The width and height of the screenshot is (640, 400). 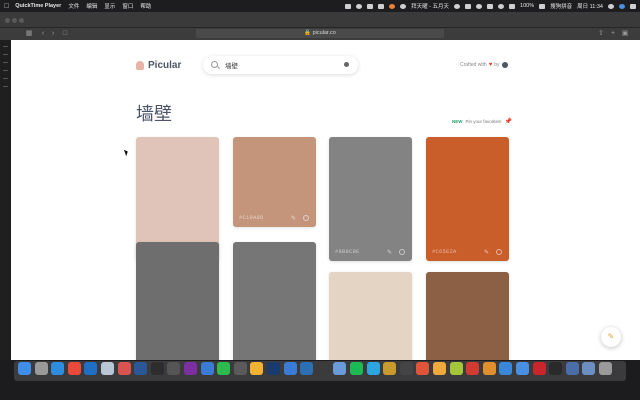 I want to click on notes-icon, so click(x=240, y=368).